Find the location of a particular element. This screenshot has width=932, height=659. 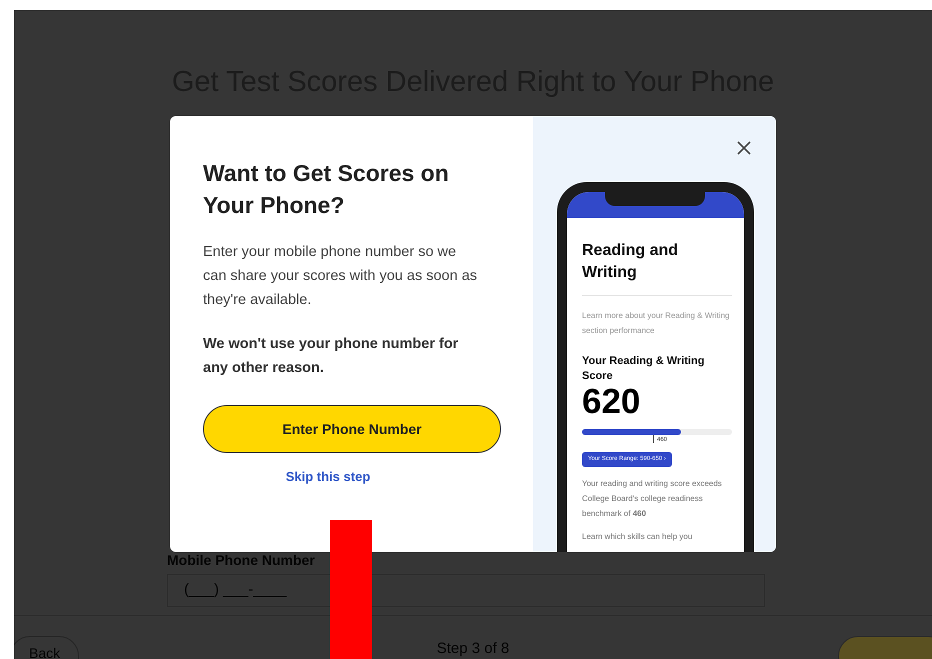

preview-heading: Reading and Writing is located at coordinates (657, 268).